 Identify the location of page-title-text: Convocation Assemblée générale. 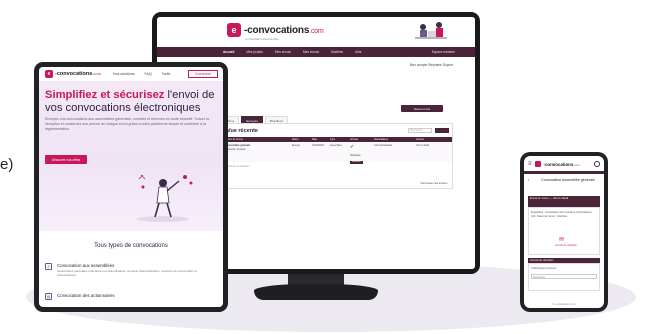
(568, 180).